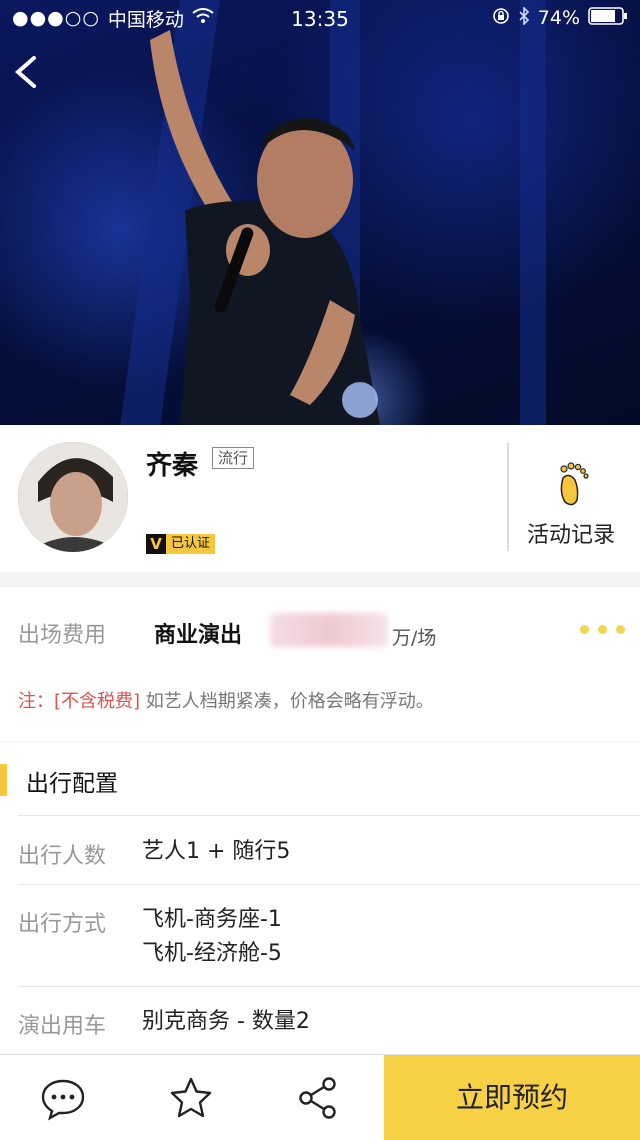  What do you see at coordinates (63, 1098) in the screenshot?
I see `chat-icon` at bounding box center [63, 1098].